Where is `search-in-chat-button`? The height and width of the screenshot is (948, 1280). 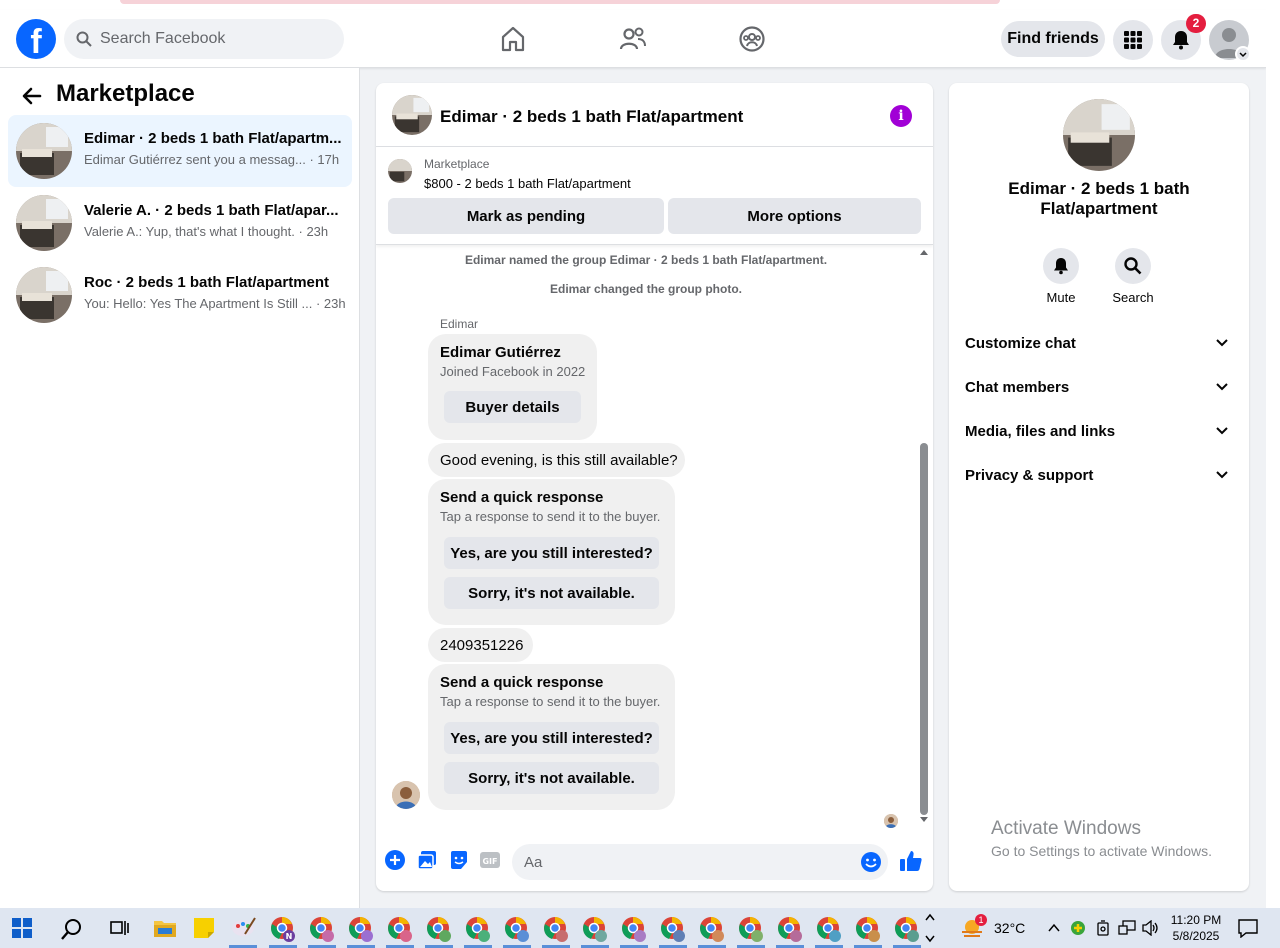
search-in-chat-button is located at coordinates (1133, 266).